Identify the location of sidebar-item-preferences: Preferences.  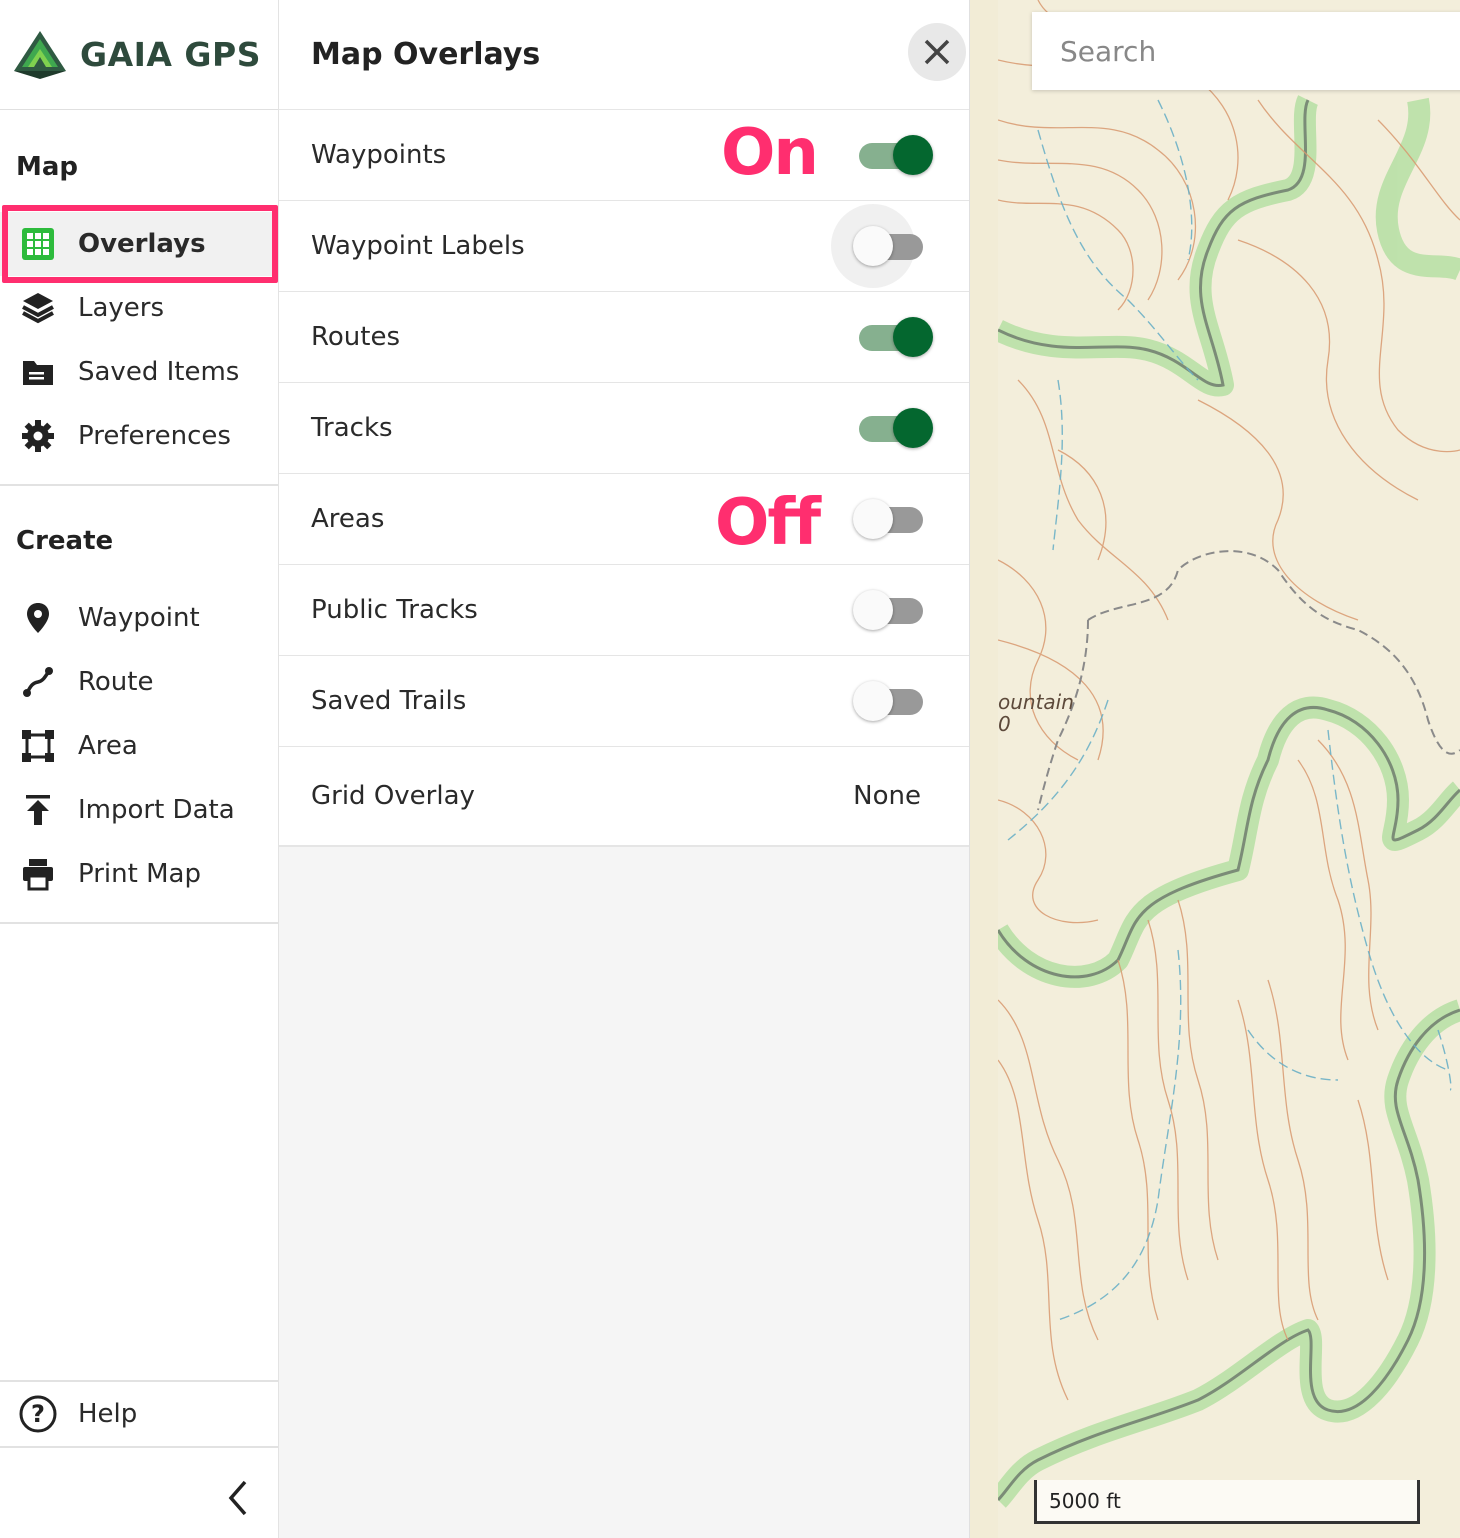
(139, 436).